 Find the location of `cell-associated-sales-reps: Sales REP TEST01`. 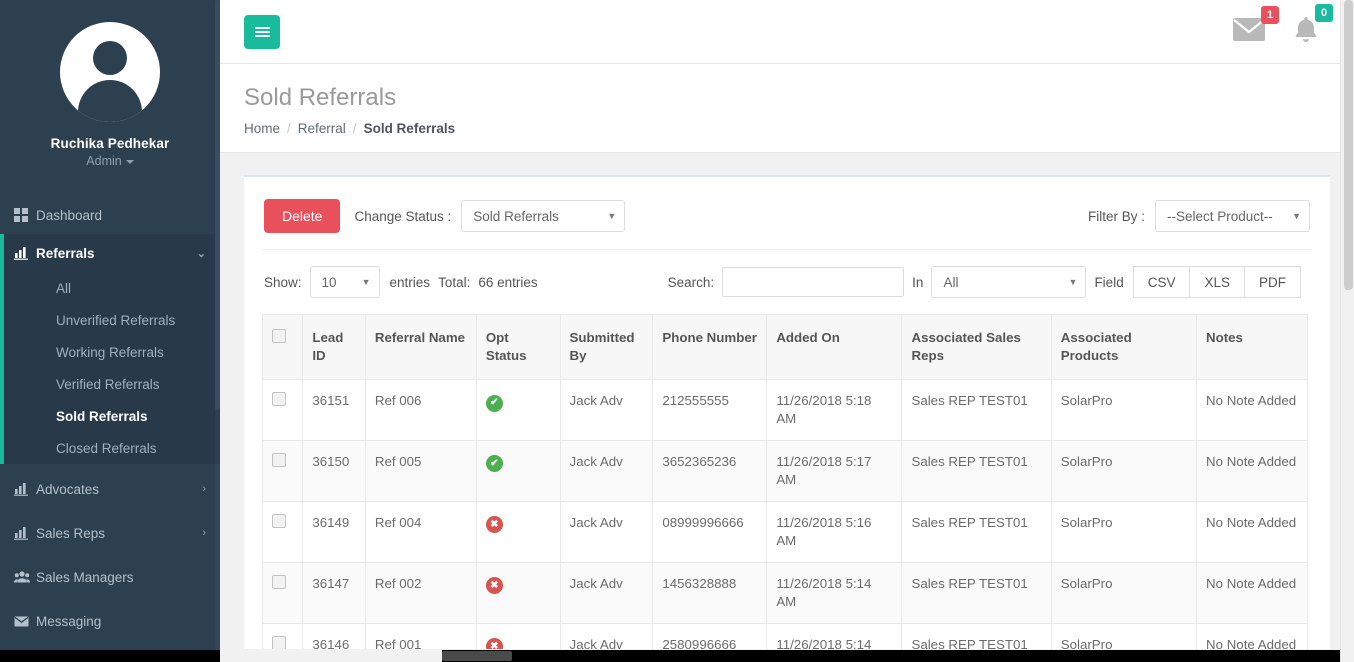

cell-associated-sales-reps: Sales REP TEST01 is located at coordinates (976, 470).